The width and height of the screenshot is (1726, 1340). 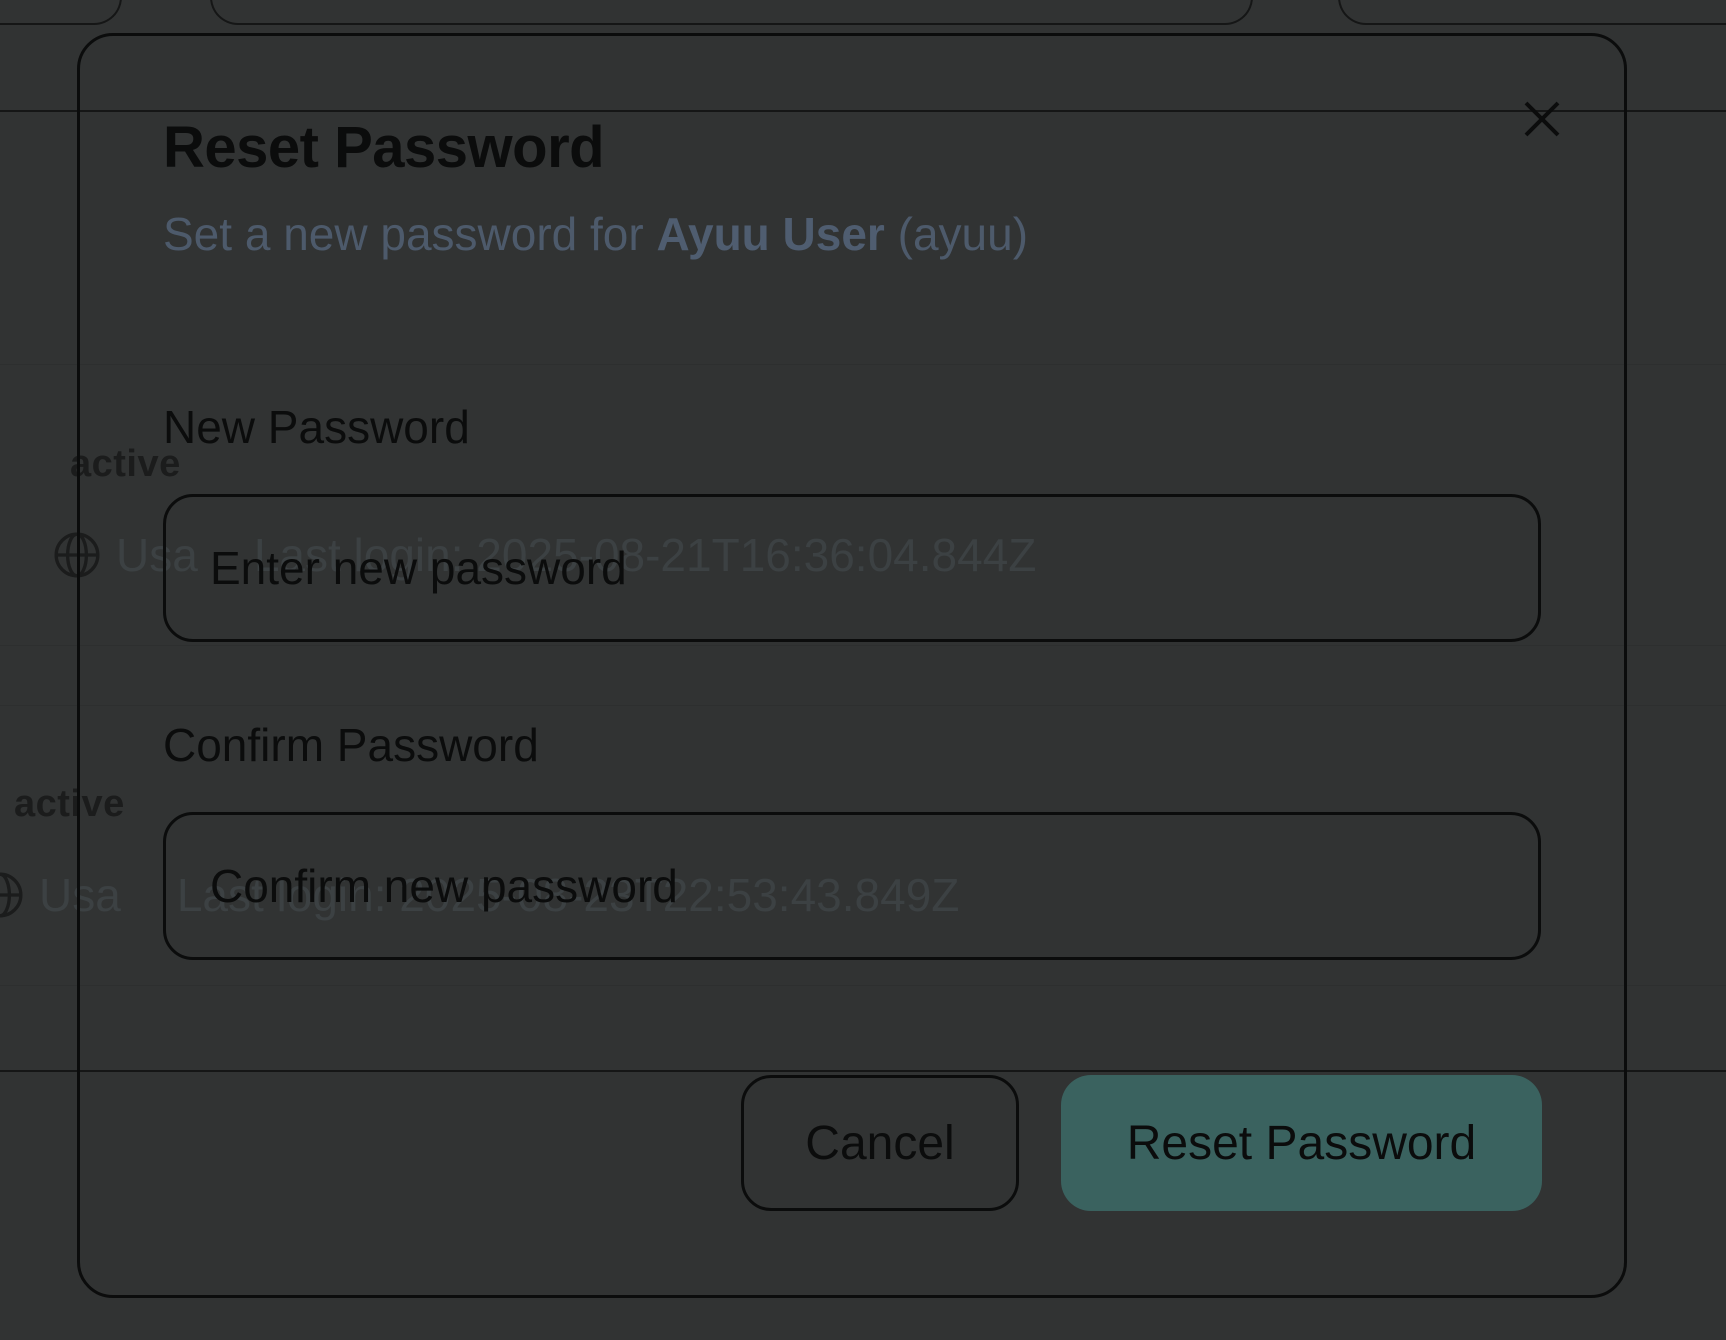 I want to click on new-password-input, so click(x=852, y=568).